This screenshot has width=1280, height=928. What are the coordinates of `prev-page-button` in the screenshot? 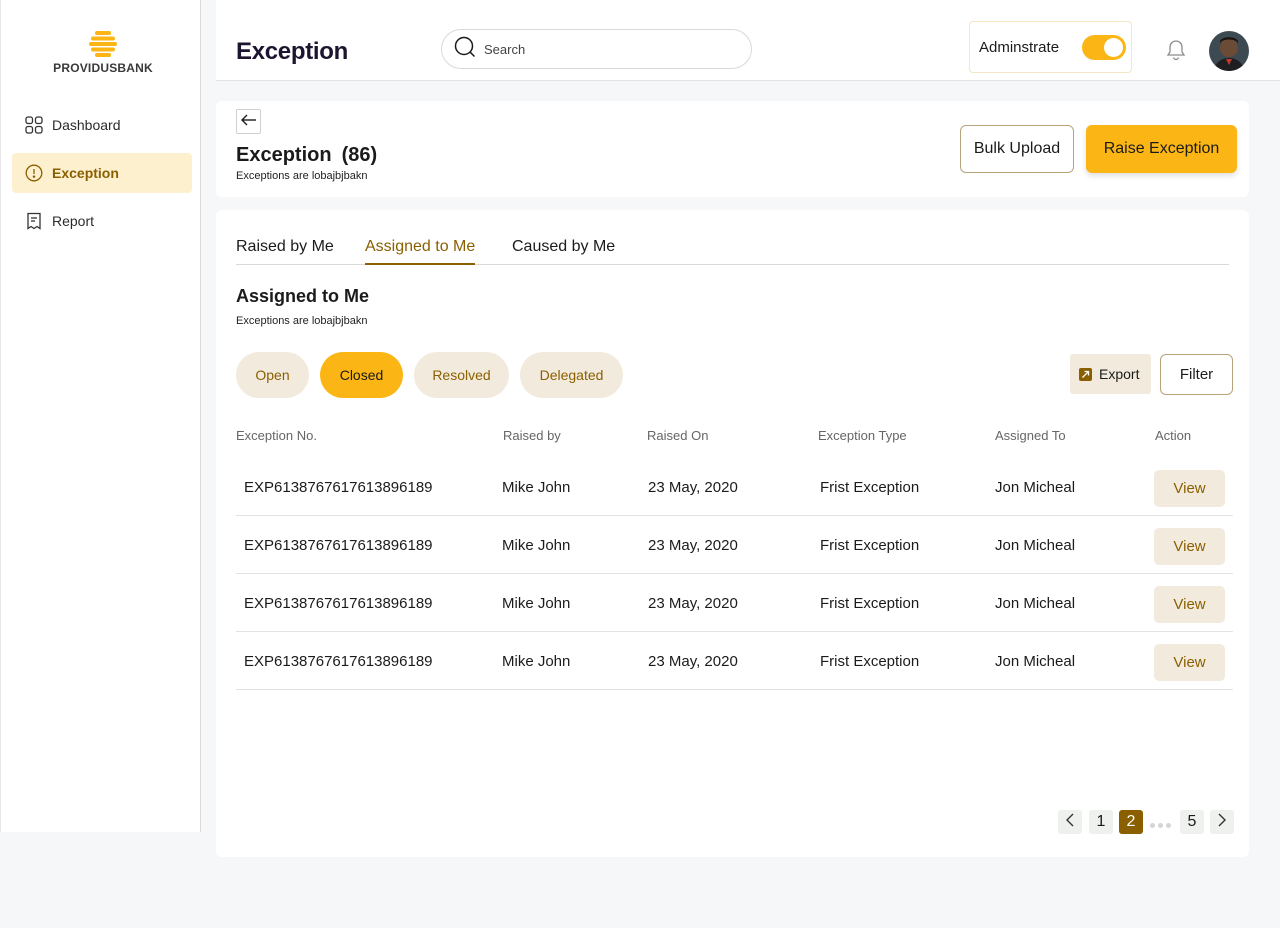 It's located at (1070, 822).